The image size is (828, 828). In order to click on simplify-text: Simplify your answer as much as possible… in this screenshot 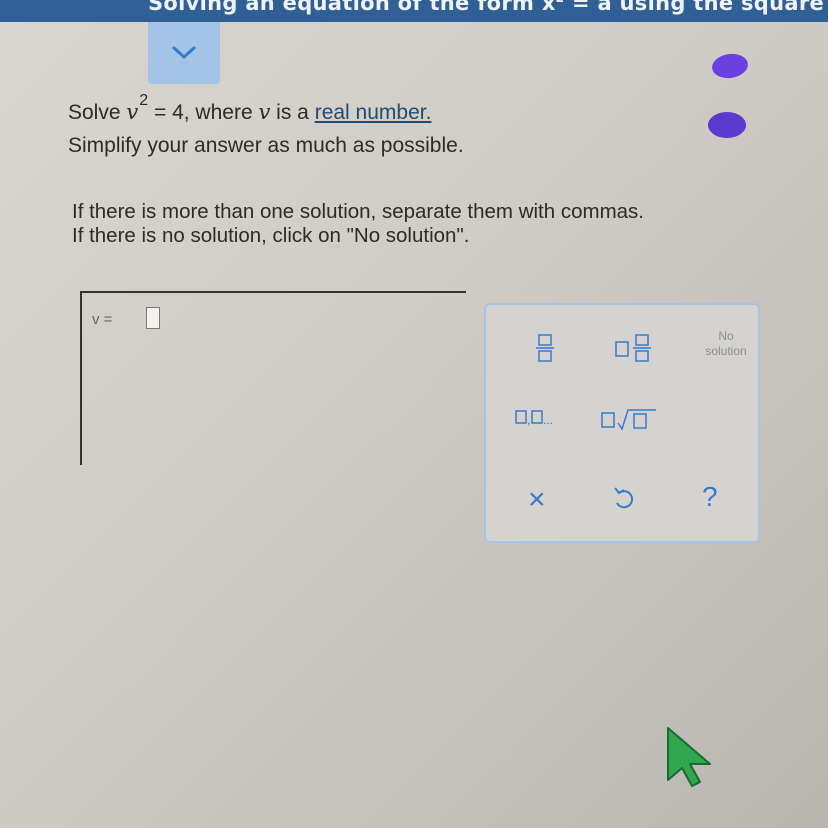, I will do `click(266, 145)`.